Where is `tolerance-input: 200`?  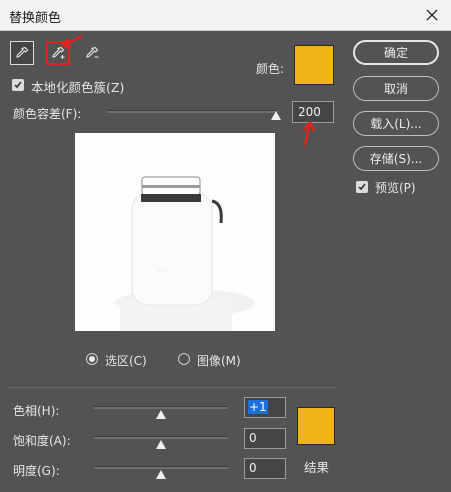
tolerance-input: 200 is located at coordinates (313, 112).